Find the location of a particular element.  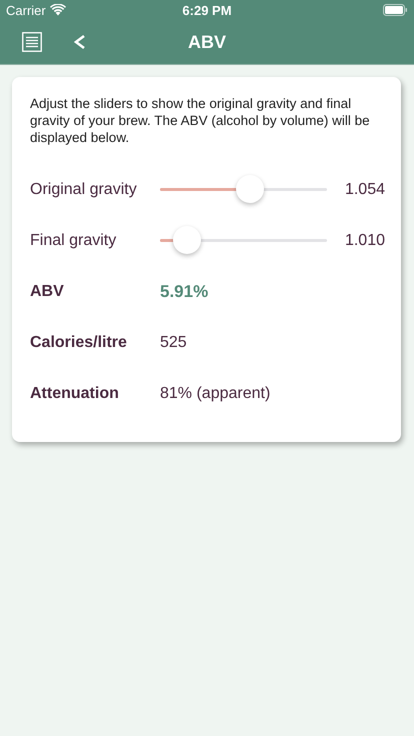

slider-label: Final gravity is located at coordinates (74, 241).